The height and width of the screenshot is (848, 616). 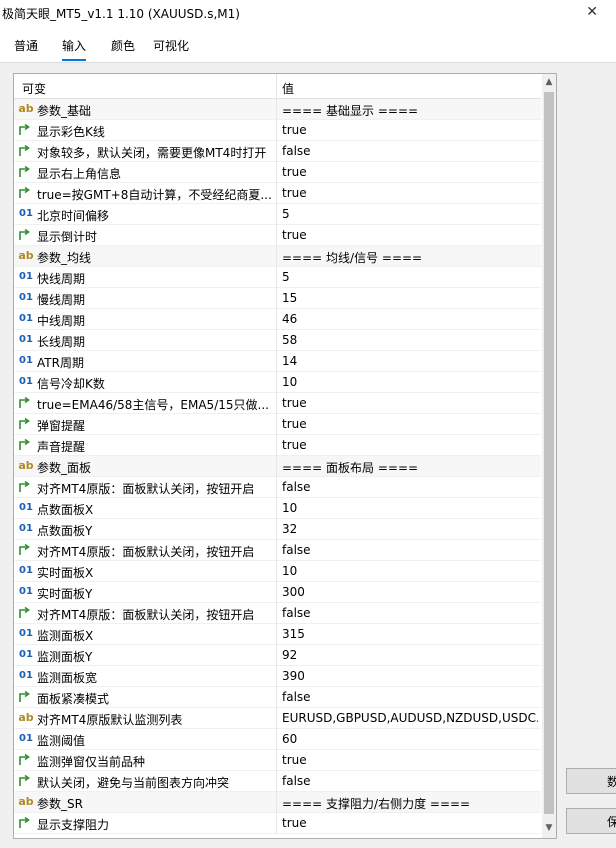 What do you see at coordinates (410, 655) in the screenshot?
I see `row-value: 92` at bounding box center [410, 655].